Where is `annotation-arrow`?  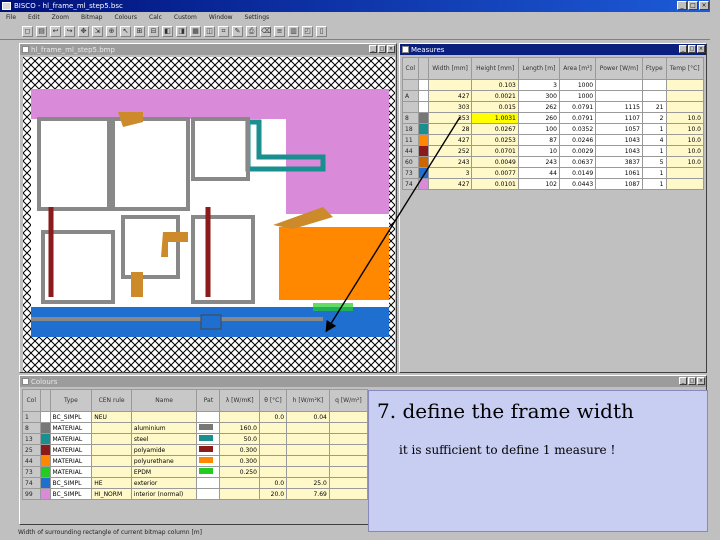 annotation-arrow is located at coordinates (393, 224).